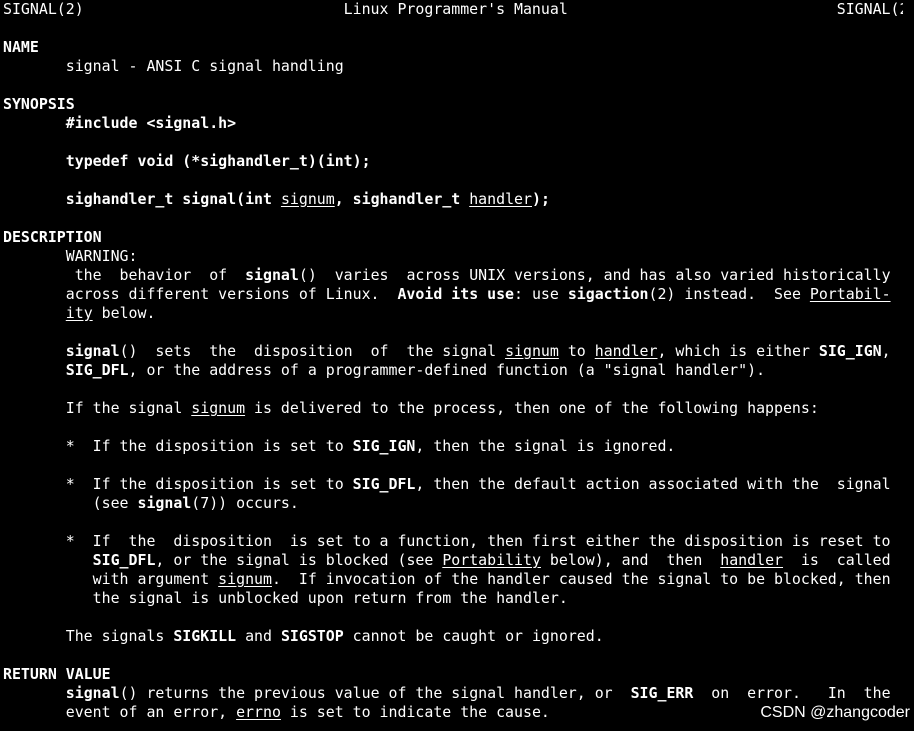 Image resolution: width=914 pixels, height=731 pixels. What do you see at coordinates (245, 503) in the screenshot?
I see `plain-text: (7)) occurs.` at bounding box center [245, 503].